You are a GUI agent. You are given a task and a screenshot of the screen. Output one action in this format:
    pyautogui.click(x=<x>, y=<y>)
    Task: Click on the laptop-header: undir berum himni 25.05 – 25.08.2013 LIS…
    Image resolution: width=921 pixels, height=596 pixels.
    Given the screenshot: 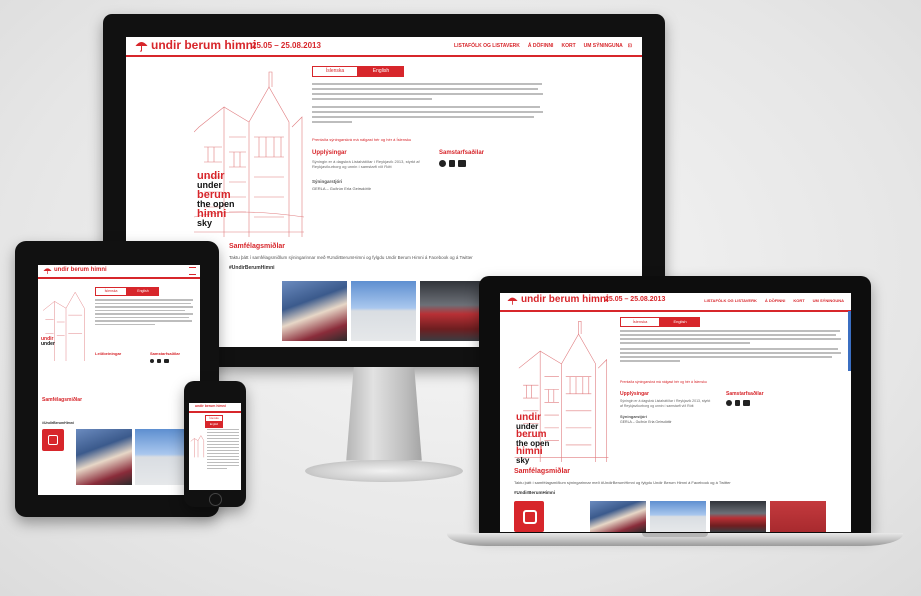 What is the action you would take?
    pyautogui.click(x=675, y=302)
    